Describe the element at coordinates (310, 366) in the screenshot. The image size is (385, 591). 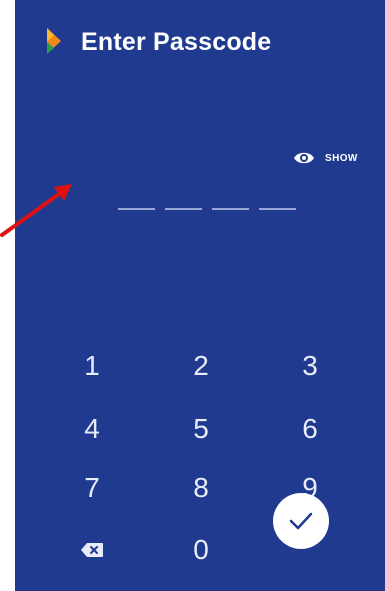
I see `key-3: 3` at that location.